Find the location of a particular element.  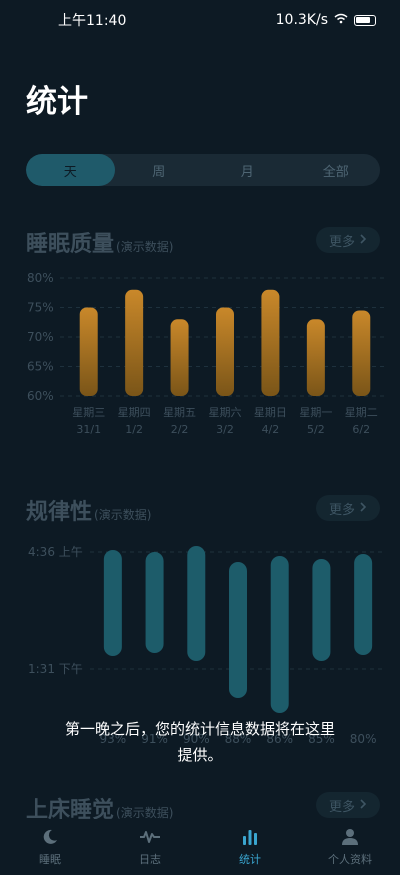

y-tick-label: 1:31 下午 is located at coordinates (55, 669).